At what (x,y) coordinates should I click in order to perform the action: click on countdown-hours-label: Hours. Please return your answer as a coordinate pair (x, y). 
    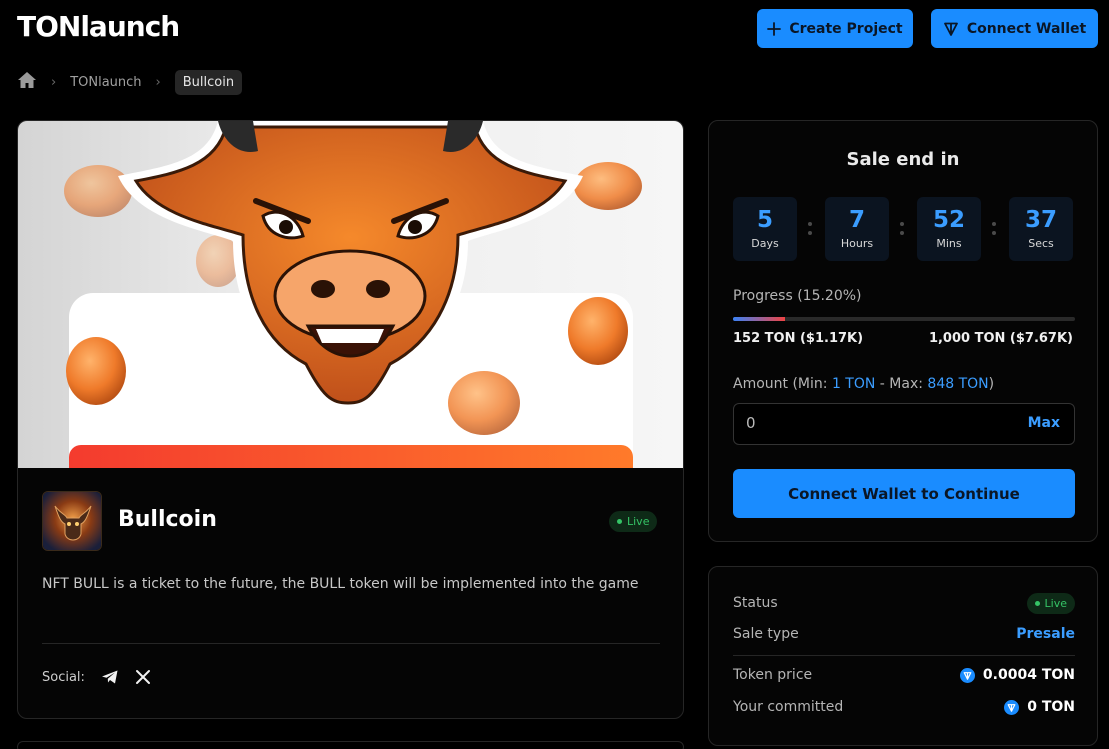
    Looking at the image, I should click on (857, 243).